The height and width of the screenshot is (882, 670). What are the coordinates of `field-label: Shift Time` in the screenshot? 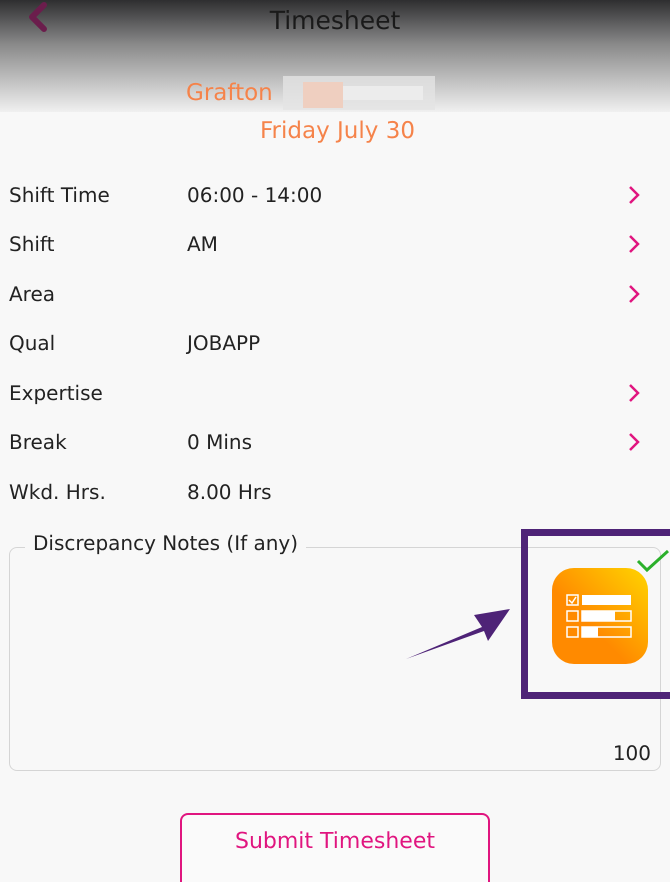 It's located at (60, 194).